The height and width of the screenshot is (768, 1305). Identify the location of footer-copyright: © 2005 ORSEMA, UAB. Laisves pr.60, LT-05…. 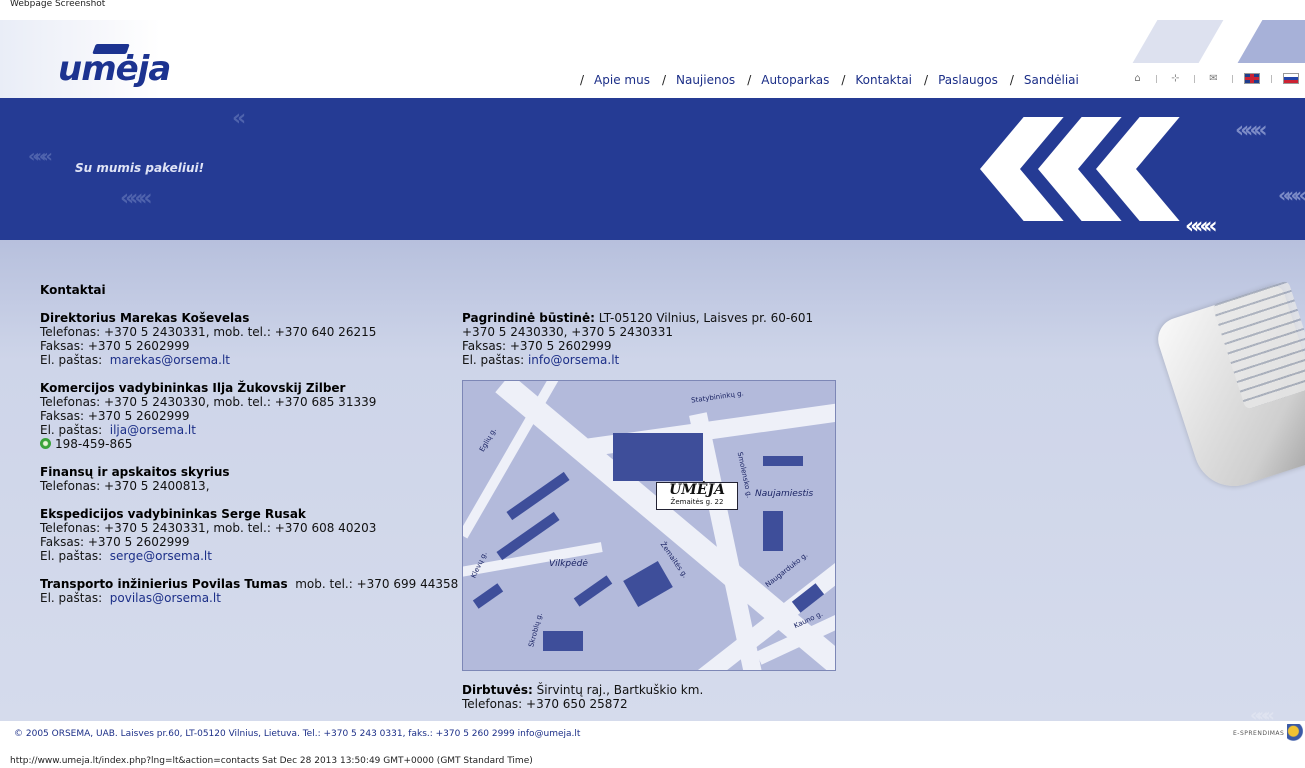
(297, 734).